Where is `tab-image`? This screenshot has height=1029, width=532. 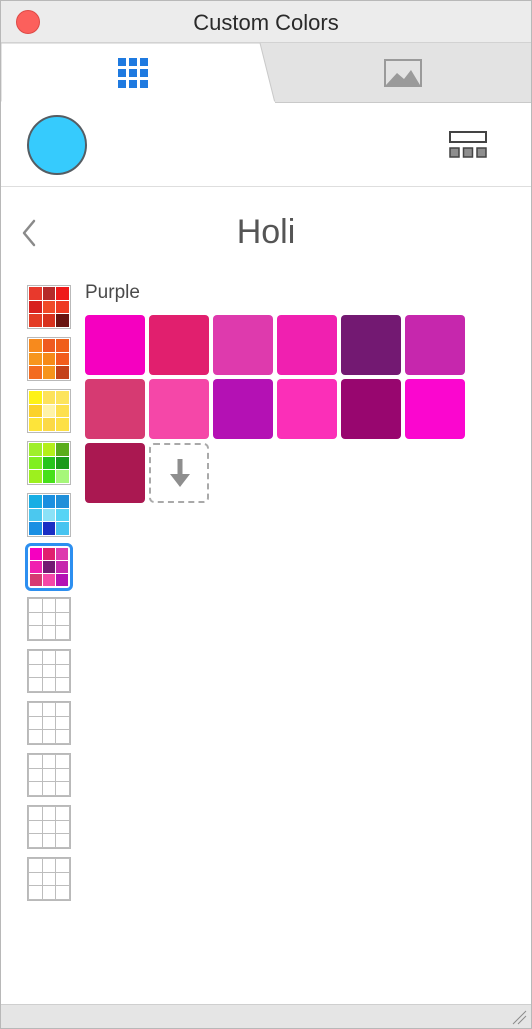 tab-image is located at coordinates (403, 73).